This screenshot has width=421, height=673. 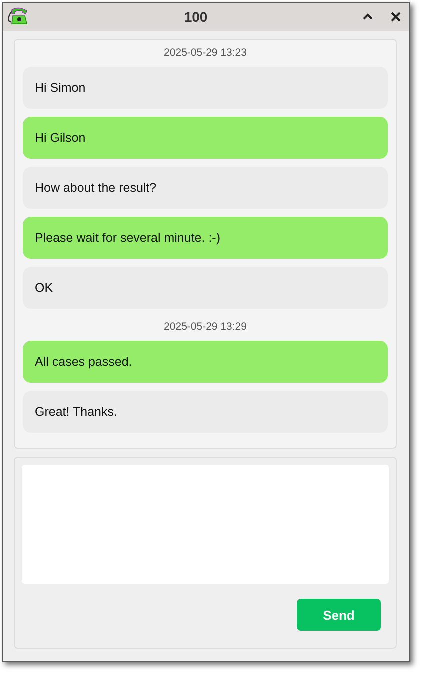 What do you see at coordinates (205, 288) in the screenshot?
I see `received-message: OK` at bounding box center [205, 288].